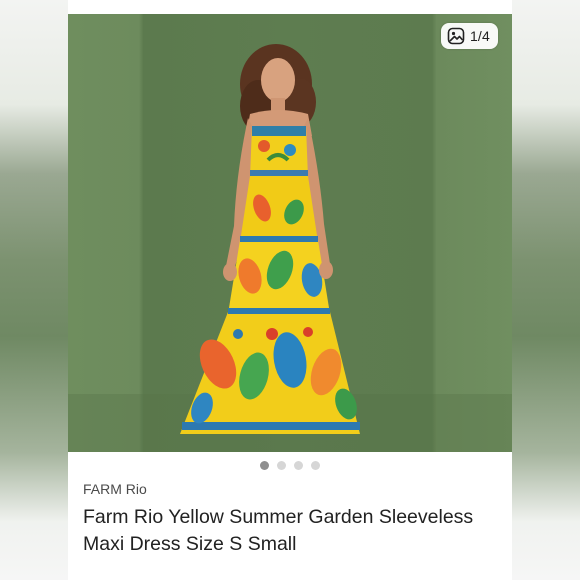  Describe the element at coordinates (456, 36) in the screenshot. I see `image-gallery-icon` at that location.